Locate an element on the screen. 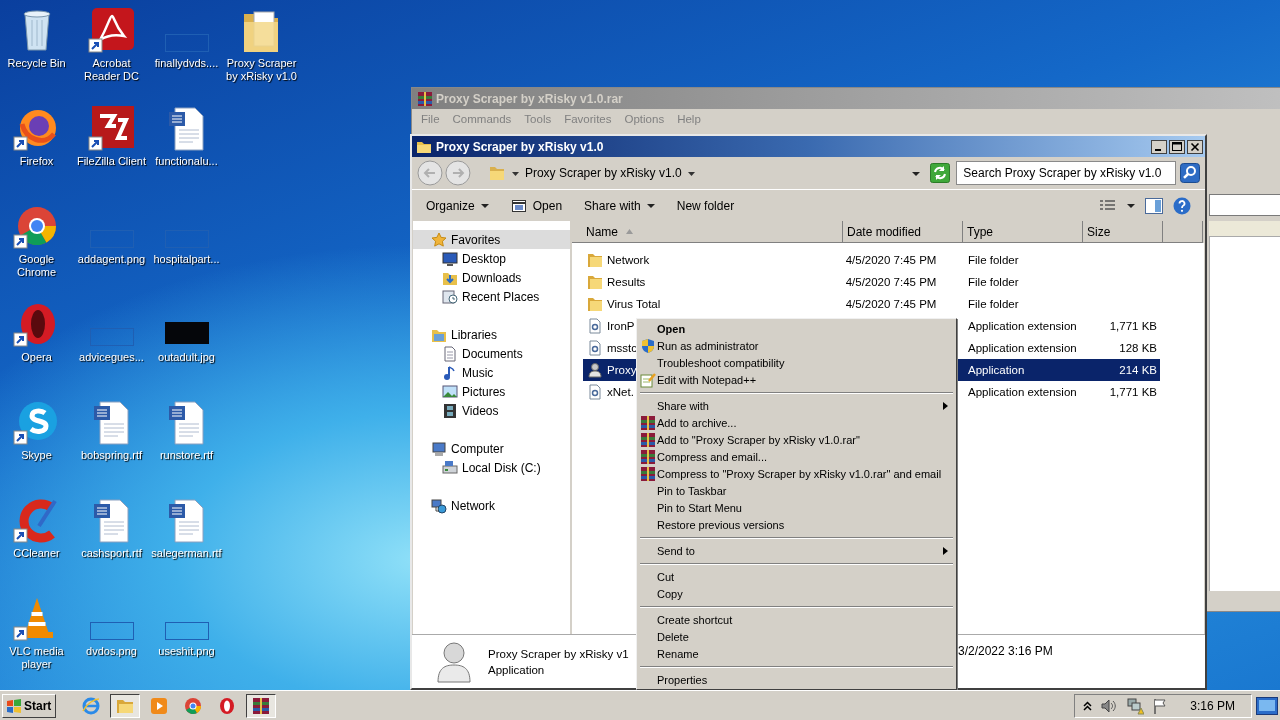 This screenshot has width=1280, height=720. file-name: Proxy Scraper by xRisky v1 is located at coordinates (558, 653).